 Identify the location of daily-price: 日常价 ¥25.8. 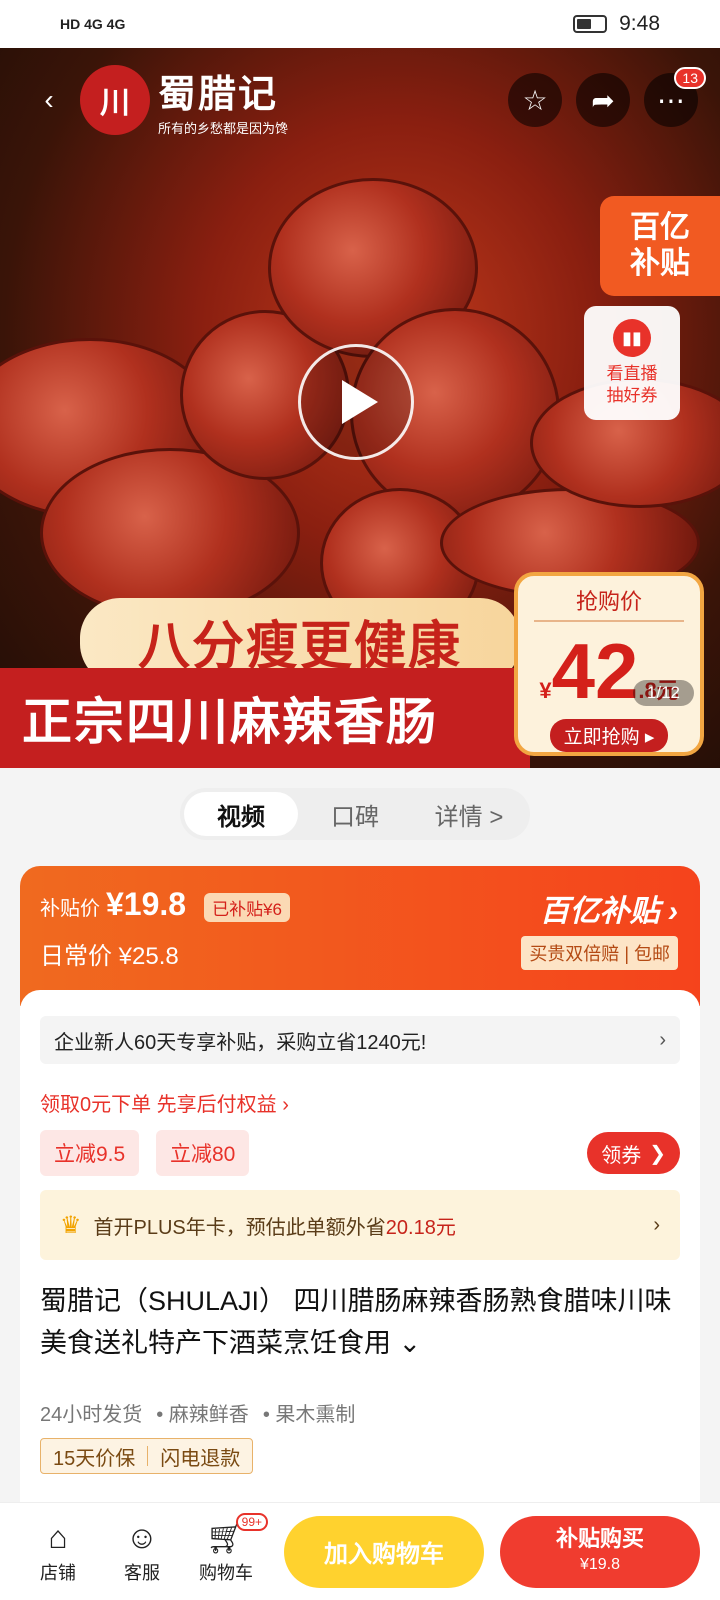
(109, 956).